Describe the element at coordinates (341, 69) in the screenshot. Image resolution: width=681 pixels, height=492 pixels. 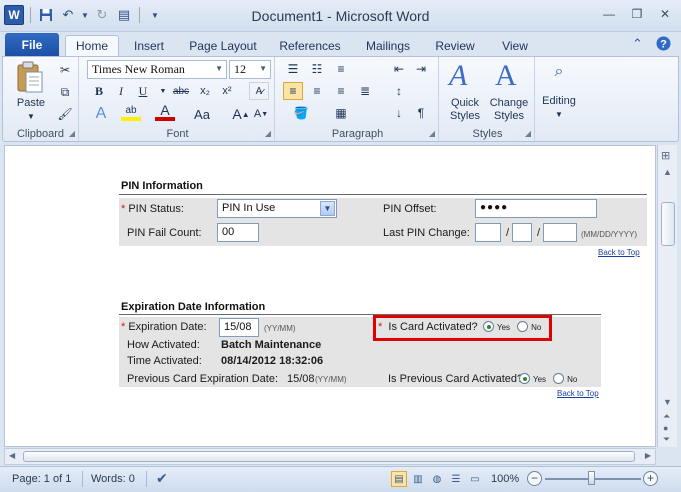
I see `multilevel-list-icon: ≡` at that location.